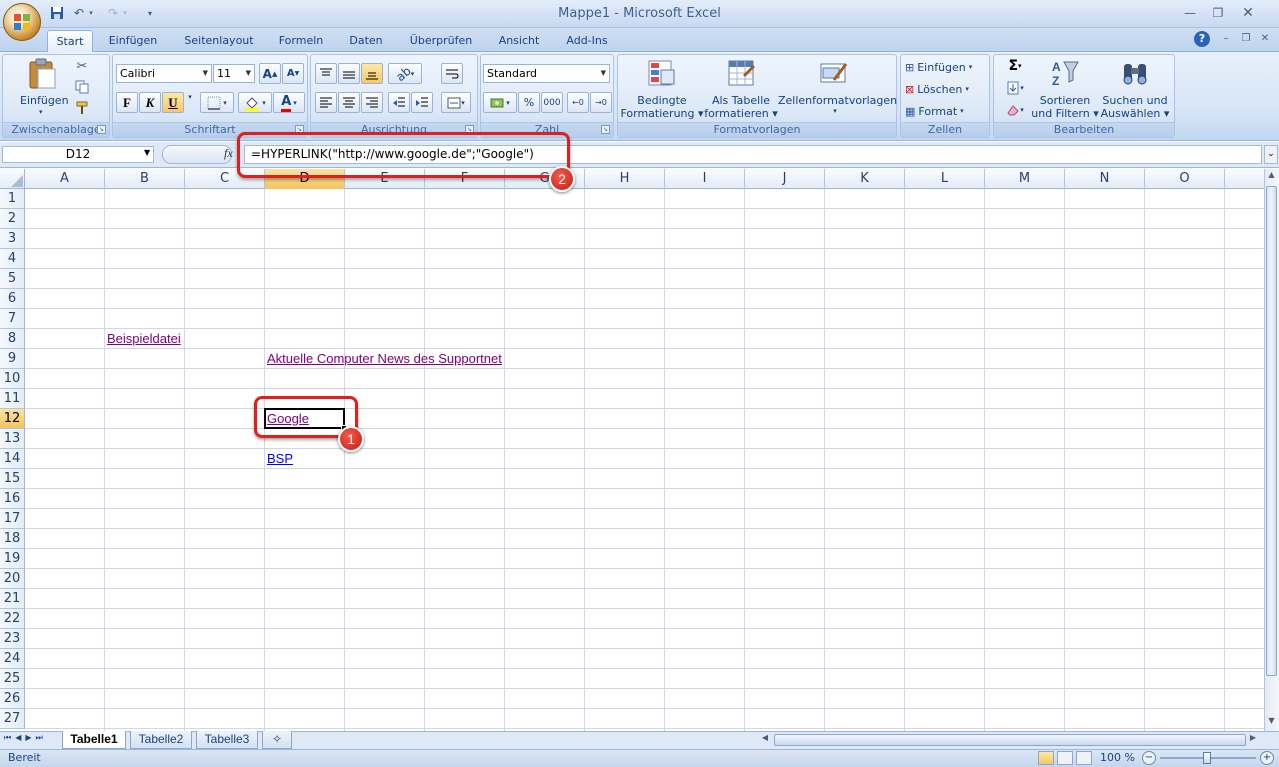 The width and height of the screenshot is (1279, 767). I want to click on horizontal-scroll-thumb, so click(1010, 740).